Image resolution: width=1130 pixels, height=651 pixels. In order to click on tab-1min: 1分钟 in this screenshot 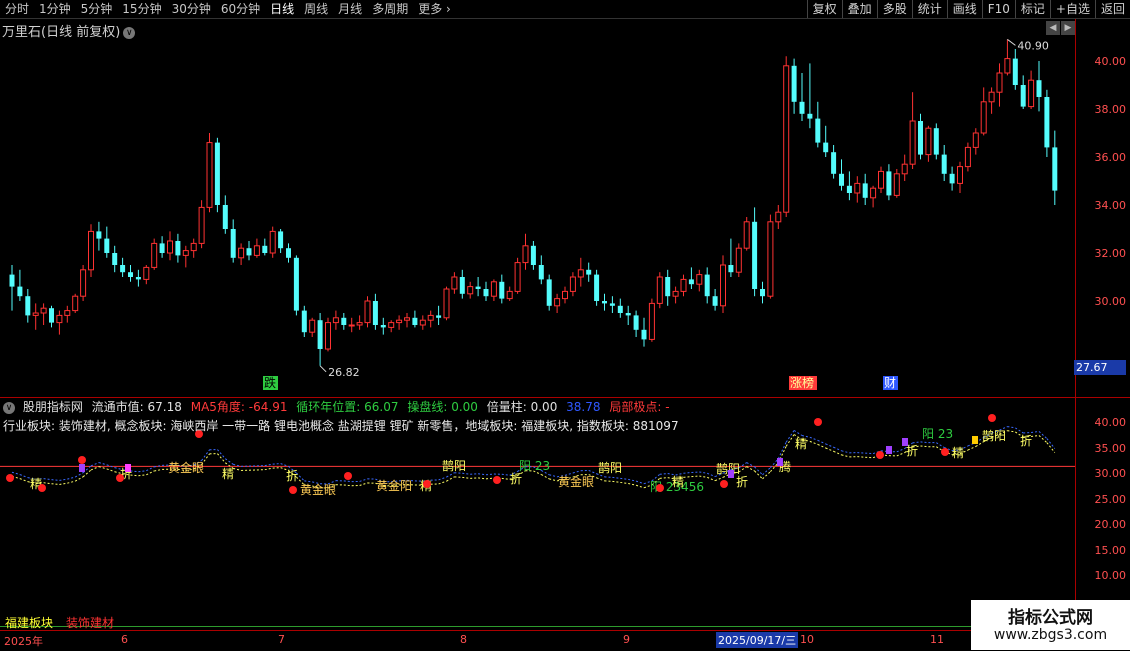, I will do `click(55, 9)`.